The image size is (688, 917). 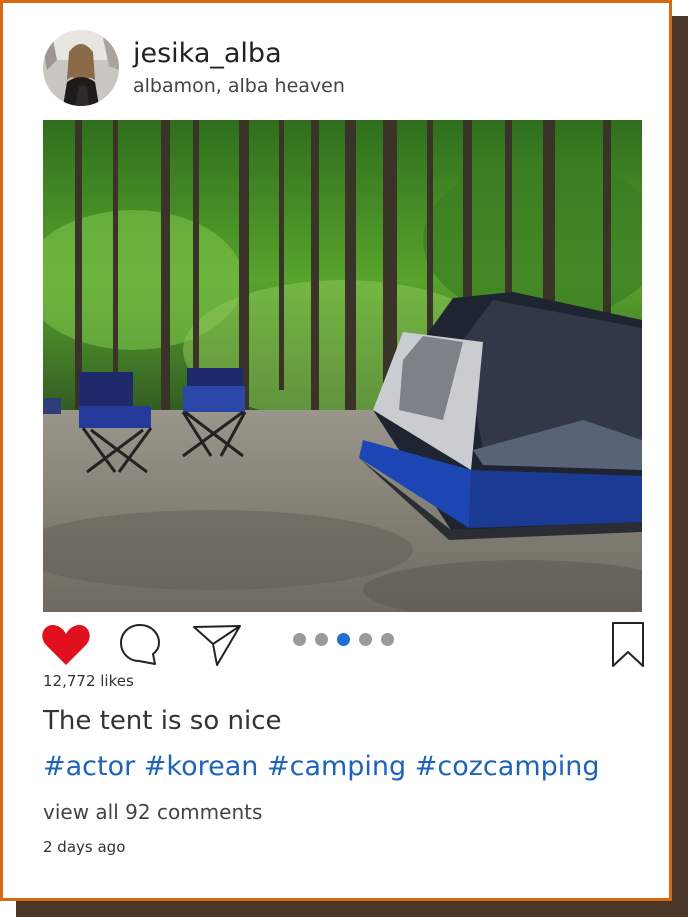 What do you see at coordinates (628, 645) in the screenshot?
I see `bookmark-icon` at bounding box center [628, 645].